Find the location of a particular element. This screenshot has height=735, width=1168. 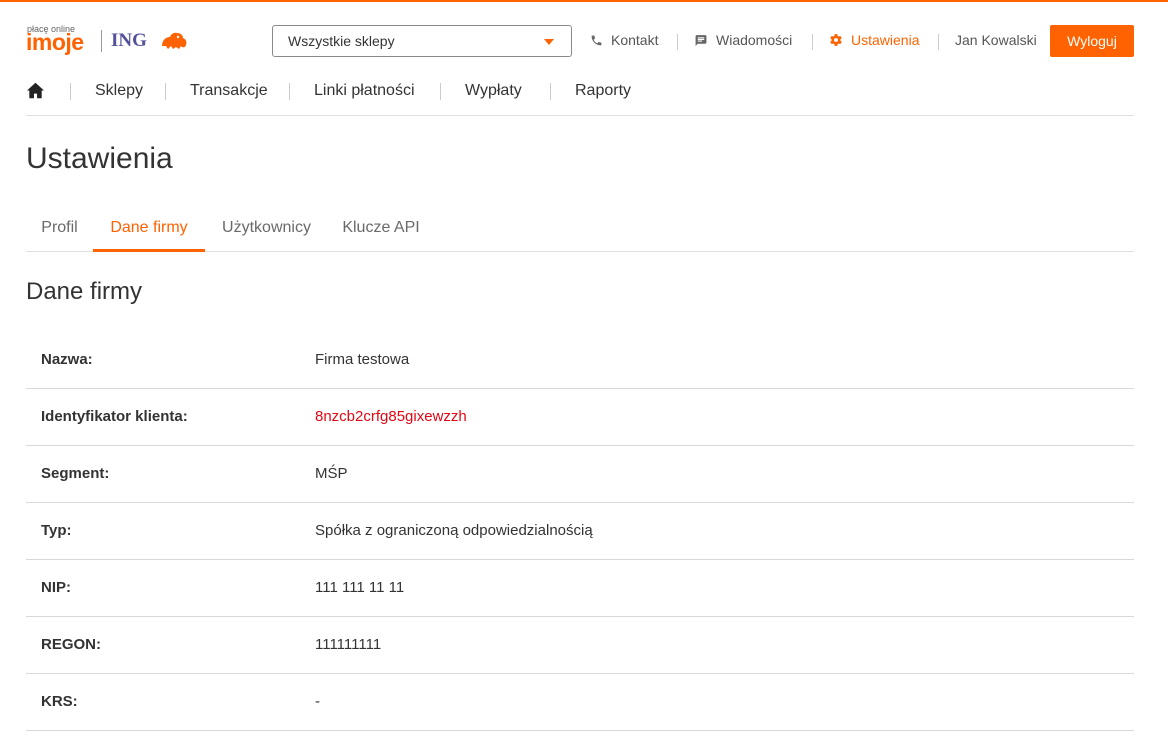

user-name-label: Jan Kowalski is located at coordinates (996, 40).